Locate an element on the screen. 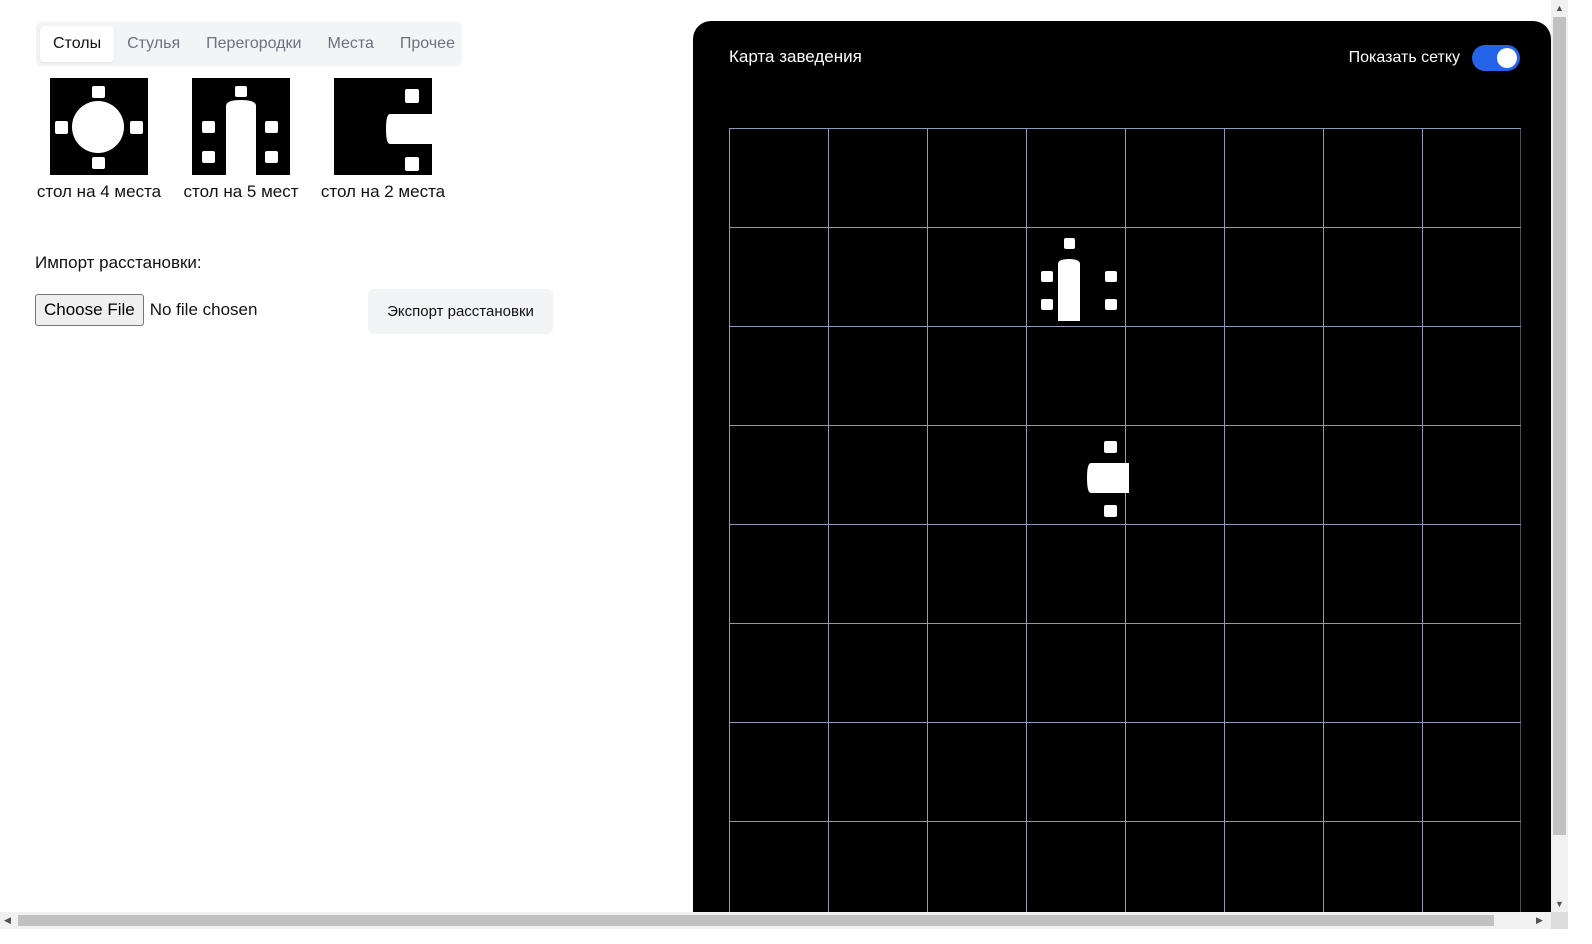 This screenshot has height=944, width=1592. tab-seats: Места is located at coordinates (350, 44).